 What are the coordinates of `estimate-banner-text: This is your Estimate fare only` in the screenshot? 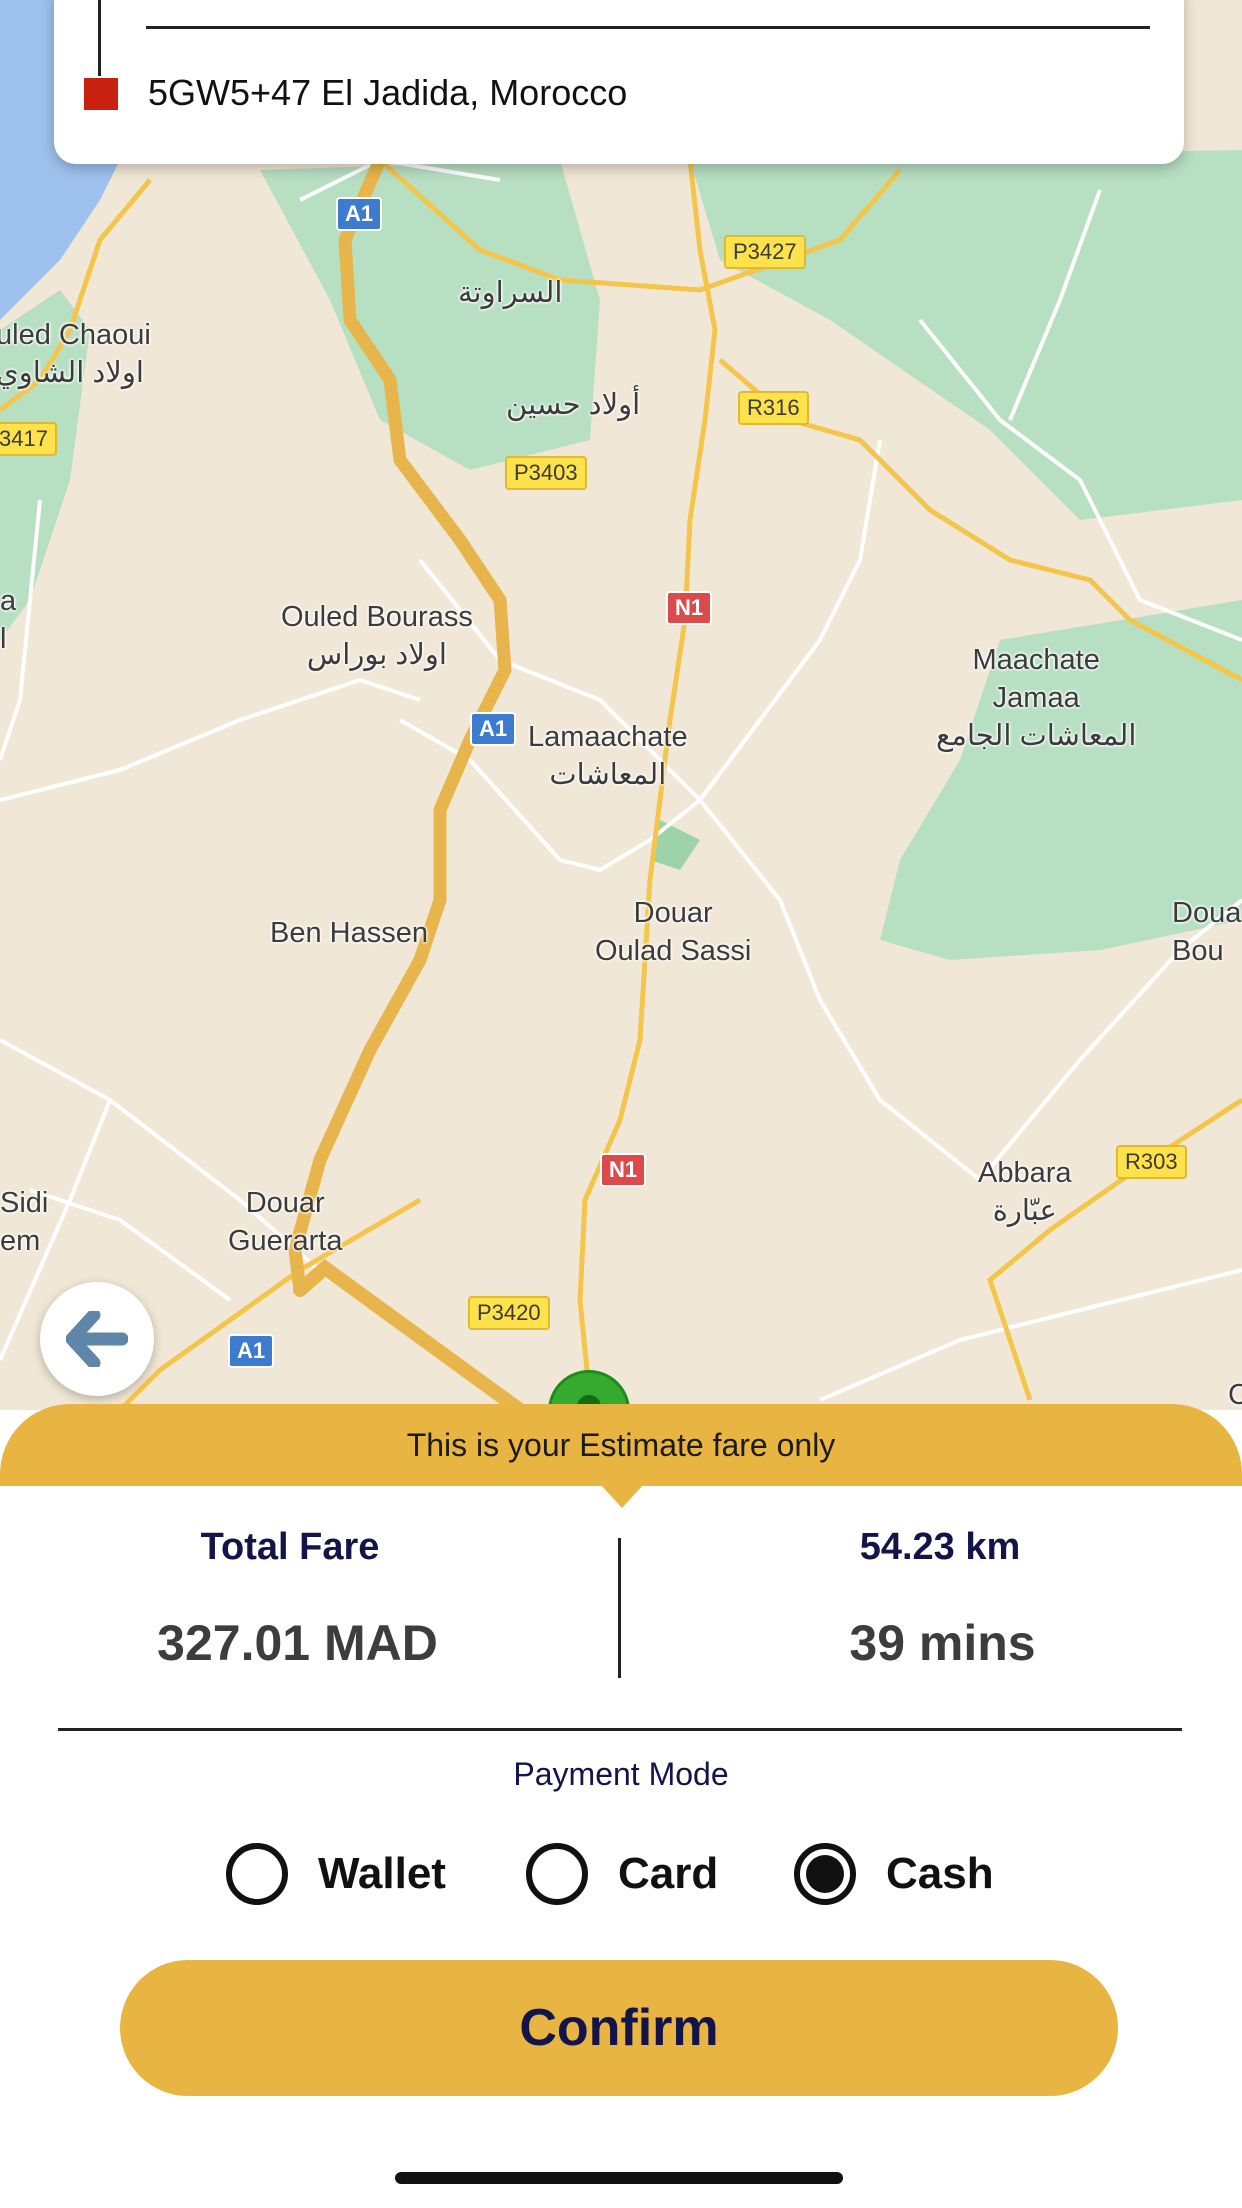 It's located at (621, 1444).